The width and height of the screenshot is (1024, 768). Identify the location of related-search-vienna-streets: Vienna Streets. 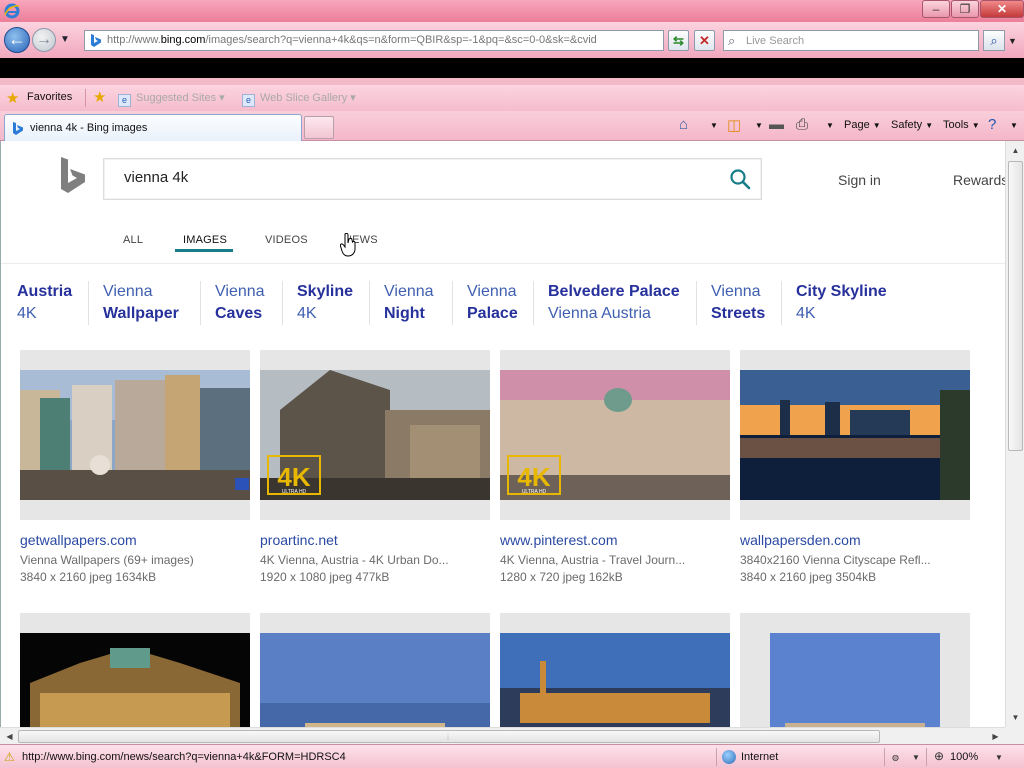
(738, 303).